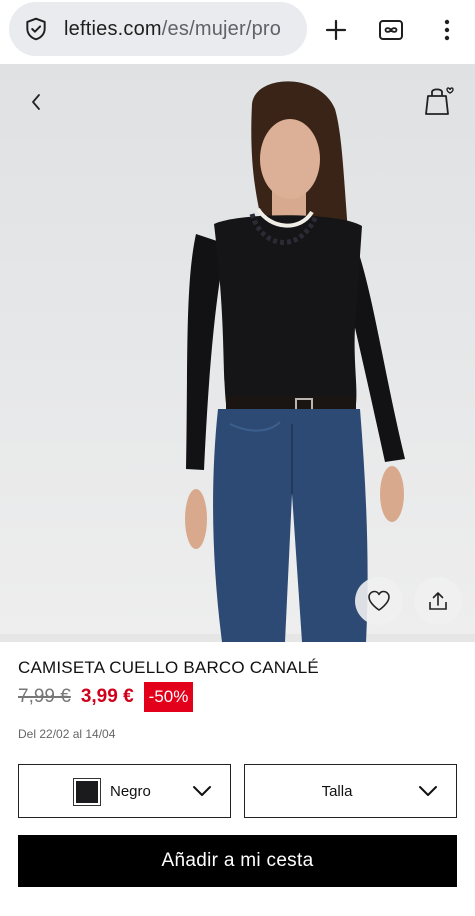  I want to click on shopping-bag-heart-icon, so click(439, 101).